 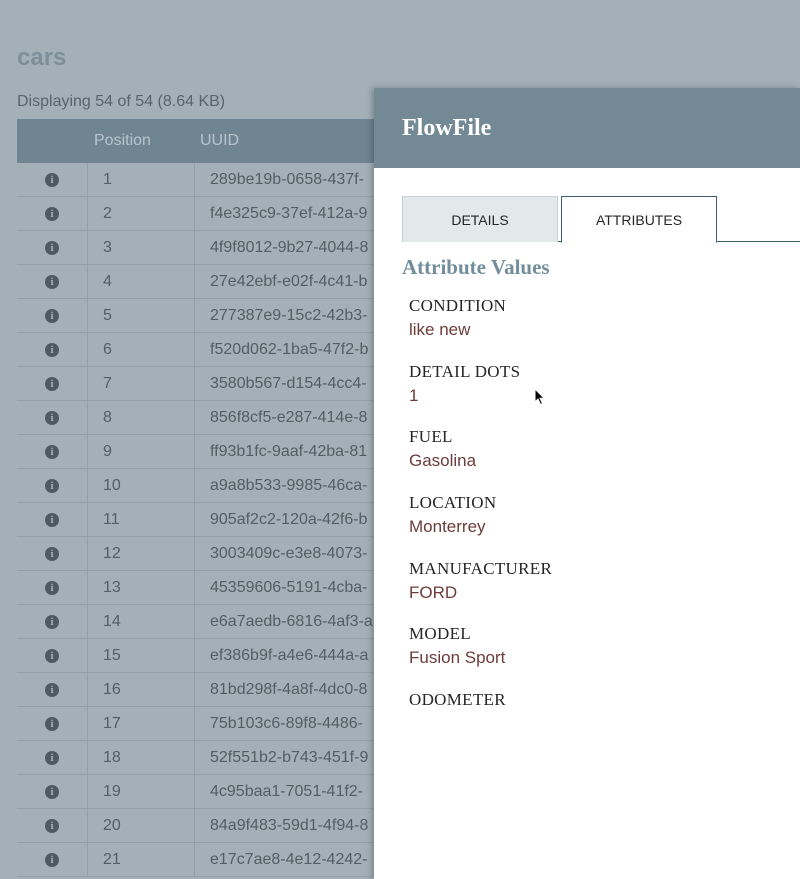 What do you see at coordinates (217, 383) in the screenshot?
I see `table-row: i 7 3580b567-d154-4cc4-` at bounding box center [217, 383].